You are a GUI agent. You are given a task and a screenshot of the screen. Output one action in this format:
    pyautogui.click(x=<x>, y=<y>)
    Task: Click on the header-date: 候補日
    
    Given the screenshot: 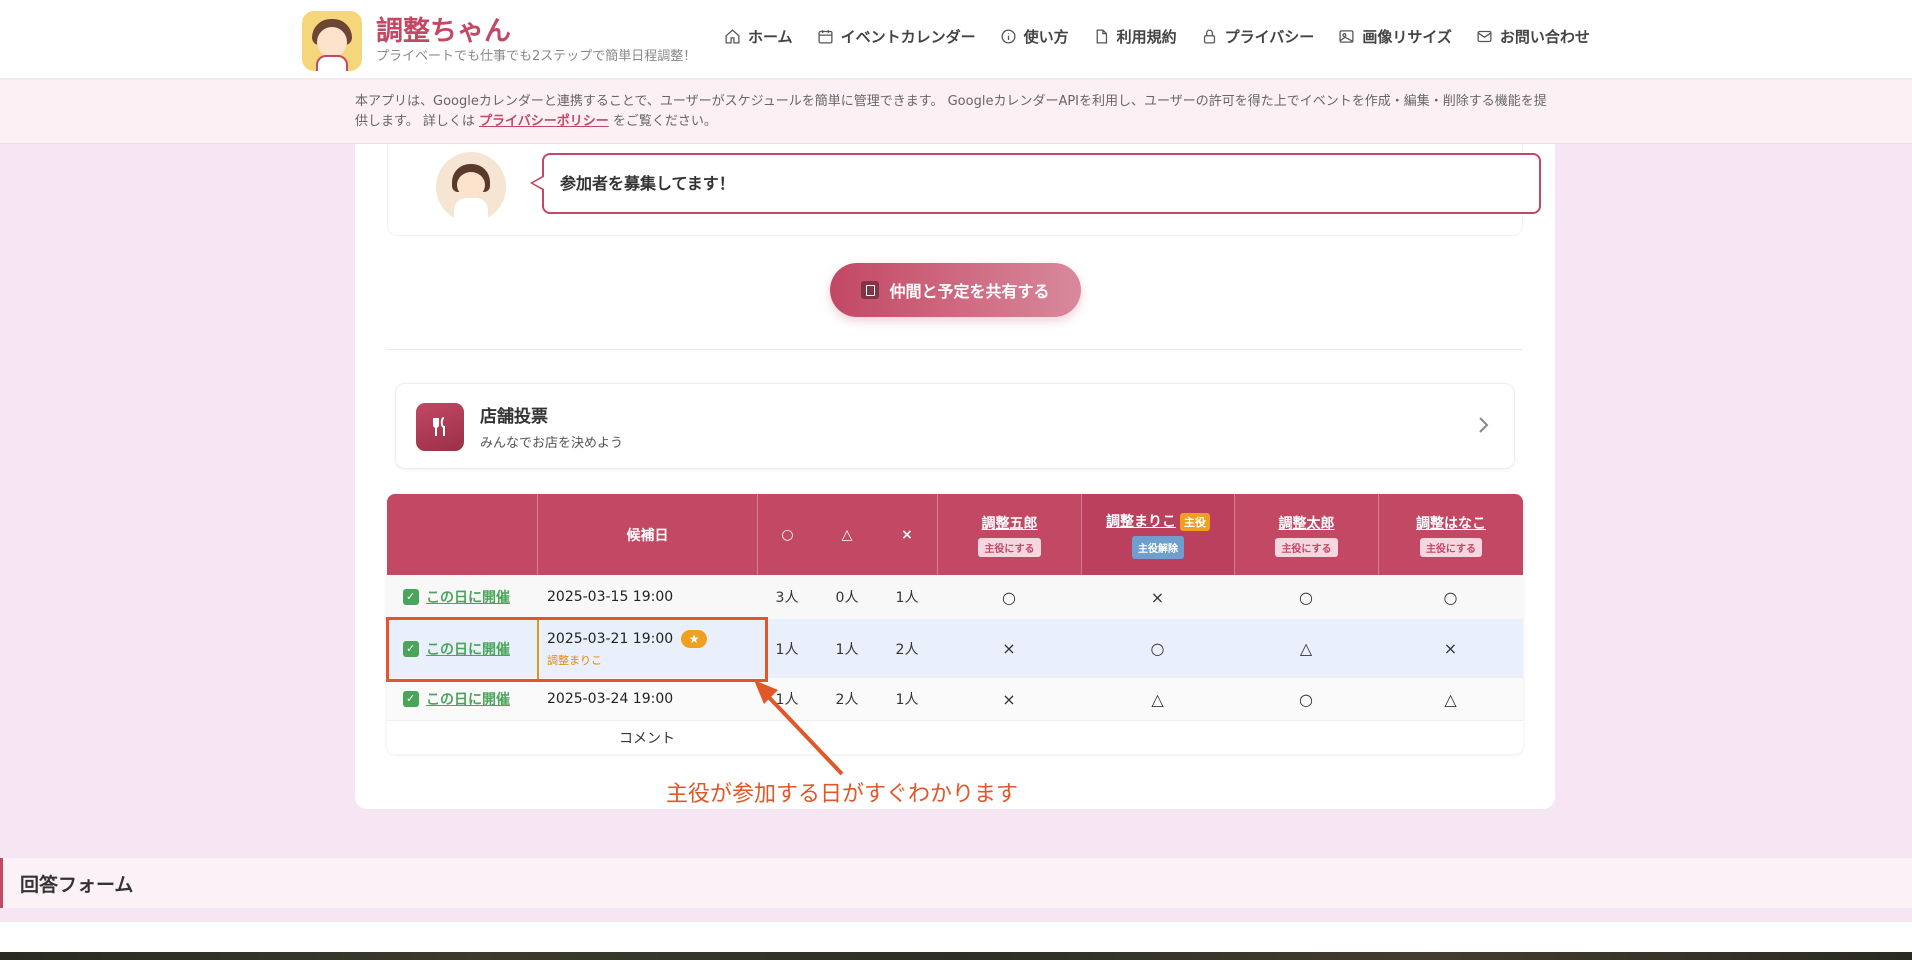 What is the action you would take?
    pyautogui.click(x=647, y=534)
    